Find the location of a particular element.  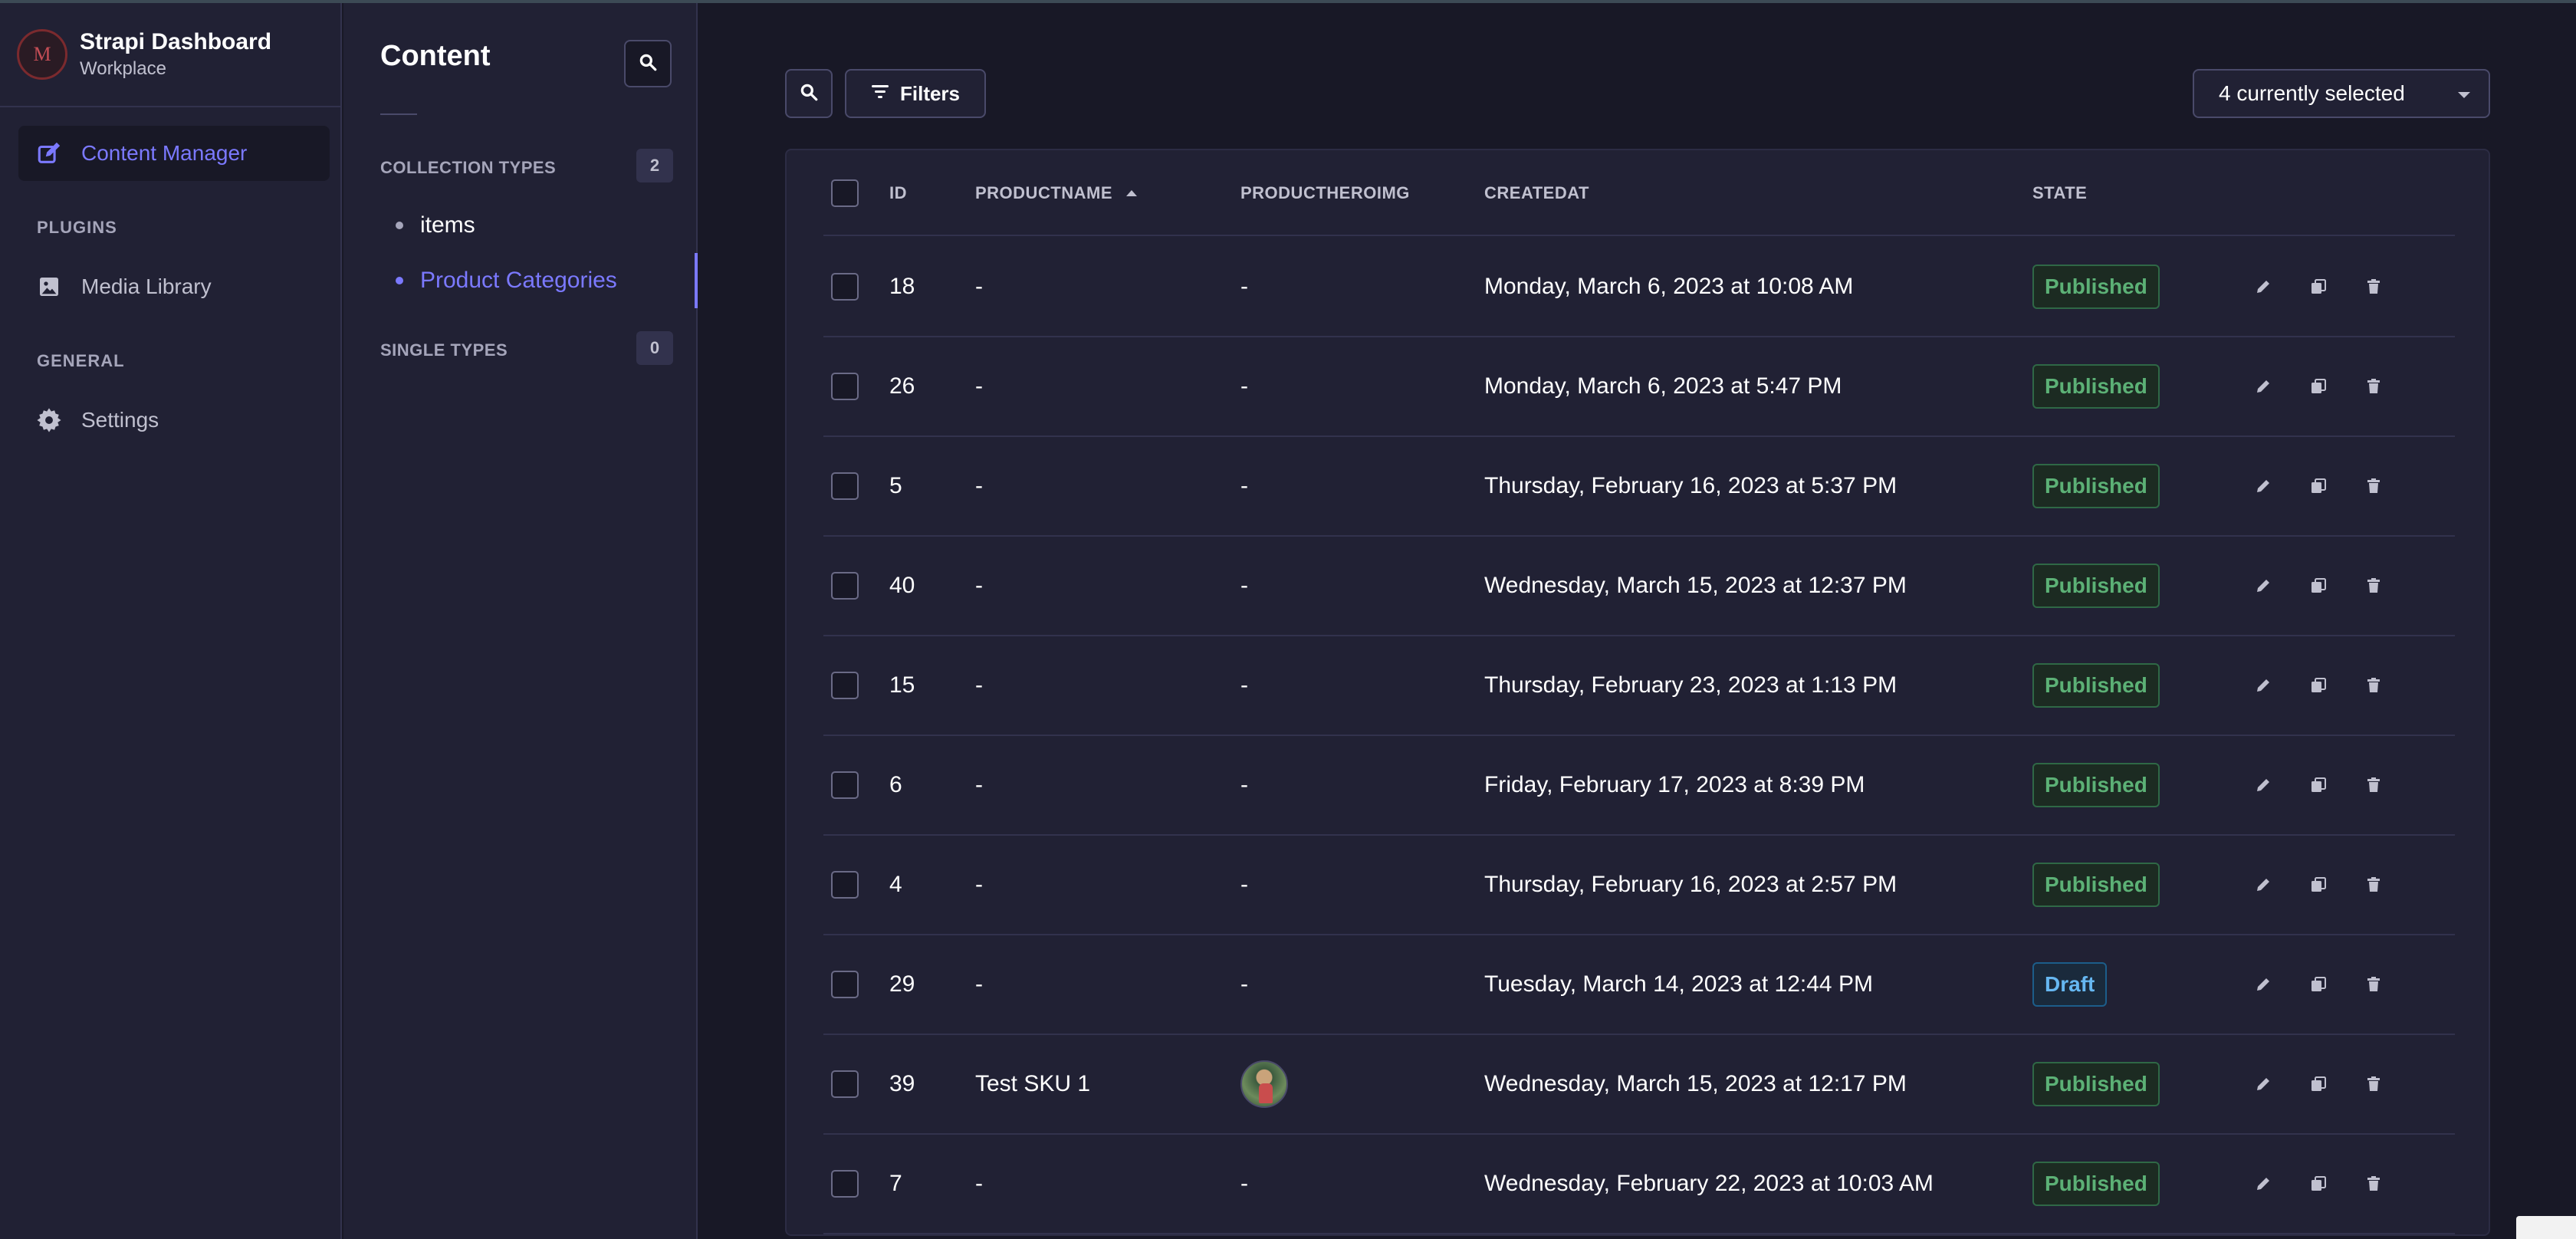

cell-id: 39 is located at coordinates (902, 1083).